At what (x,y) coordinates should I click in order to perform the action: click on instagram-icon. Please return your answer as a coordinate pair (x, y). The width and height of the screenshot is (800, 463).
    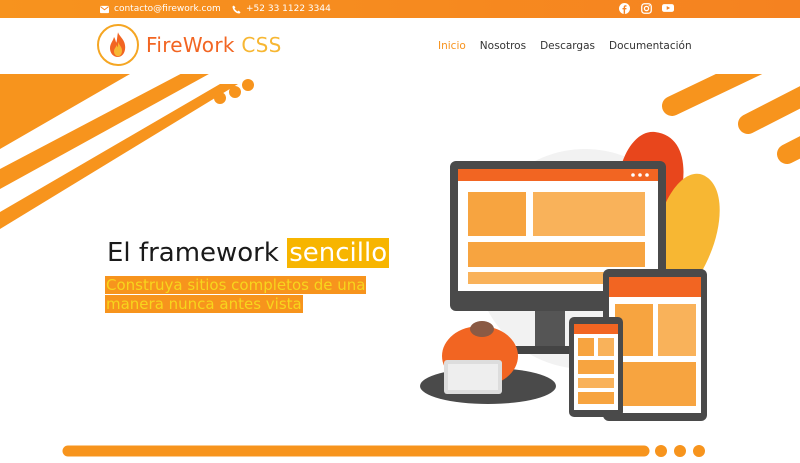
    Looking at the image, I should click on (646, 8).